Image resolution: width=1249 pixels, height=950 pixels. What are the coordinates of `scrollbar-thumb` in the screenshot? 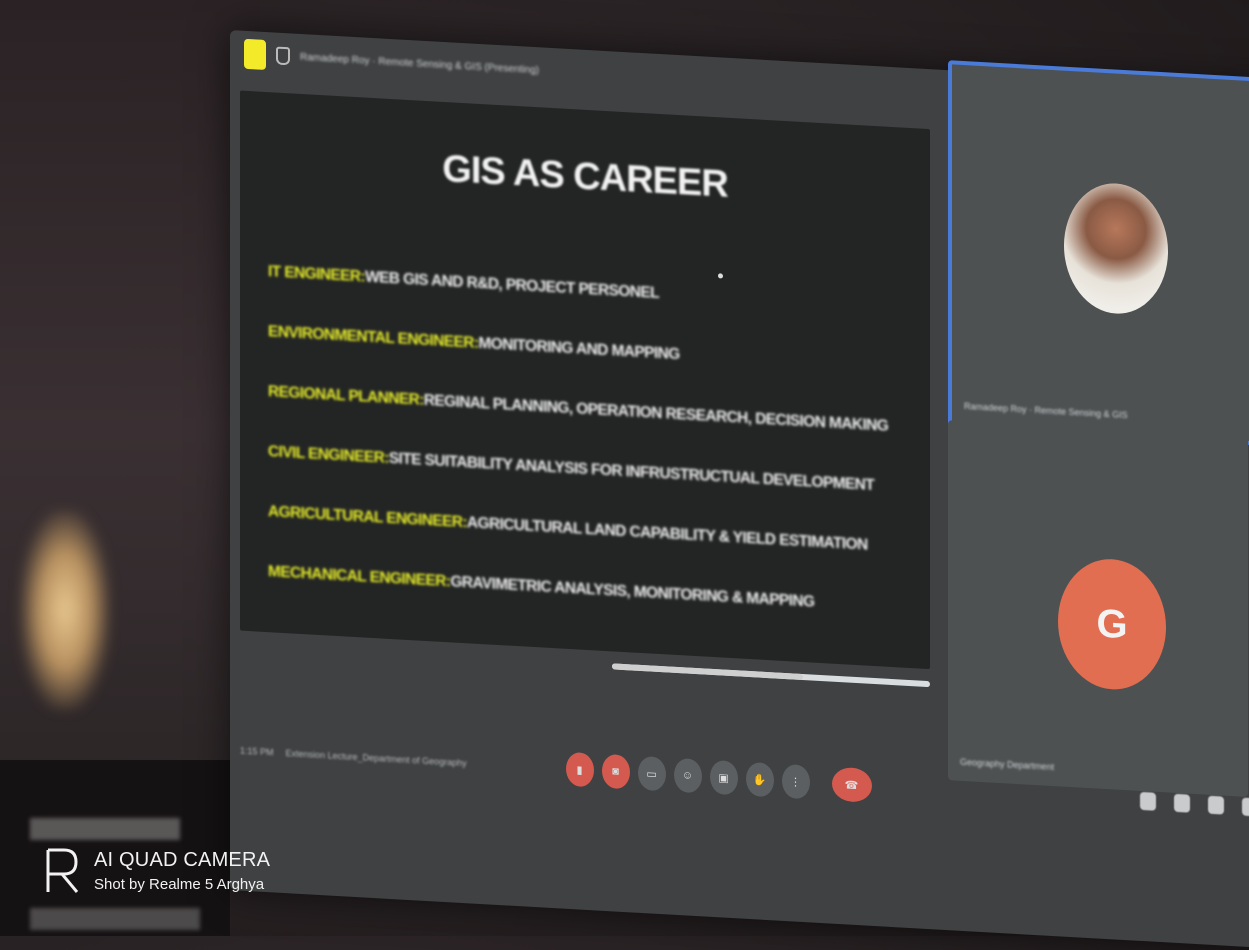 It's located at (707, 672).